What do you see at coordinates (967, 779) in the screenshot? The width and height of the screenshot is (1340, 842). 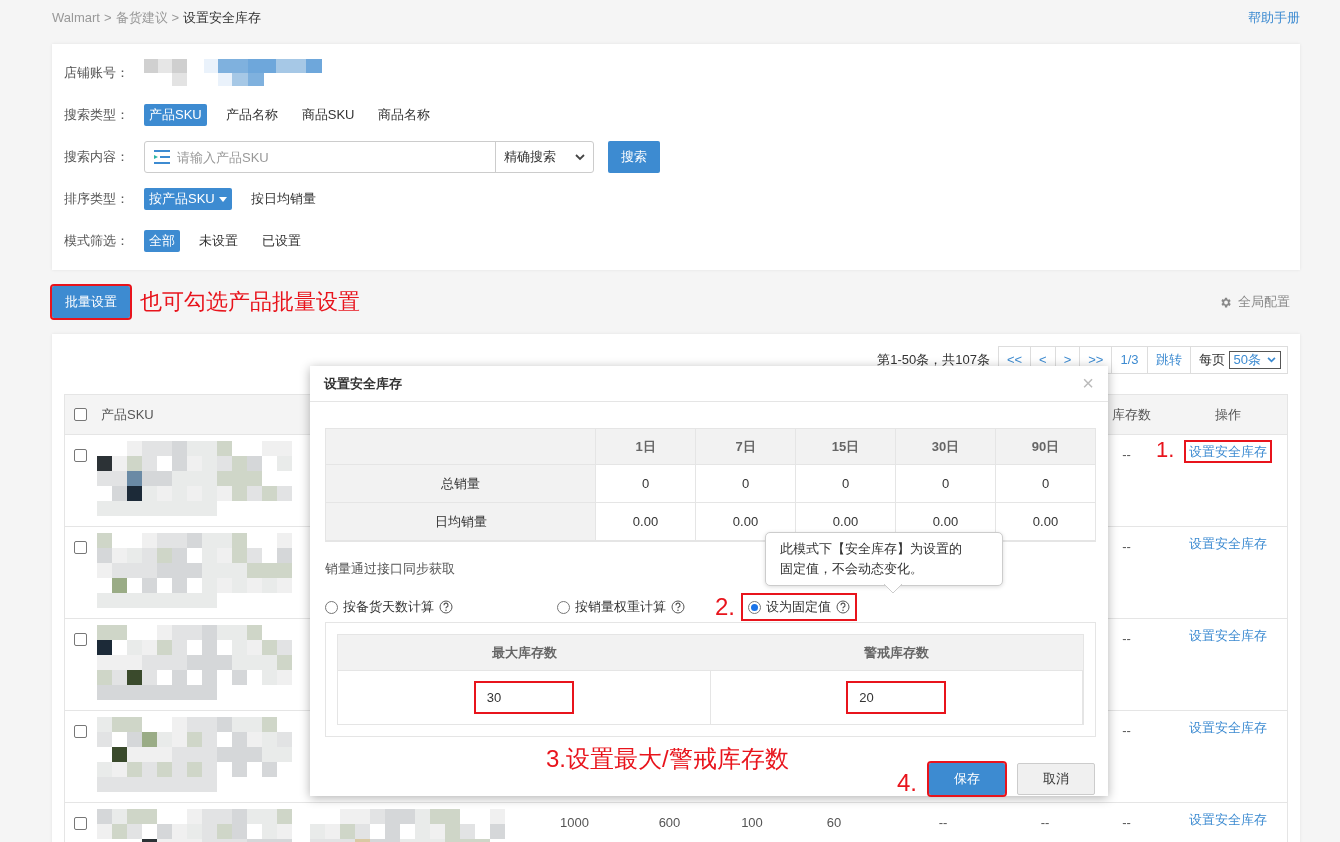 I see `save-button: 保存` at bounding box center [967, 779].